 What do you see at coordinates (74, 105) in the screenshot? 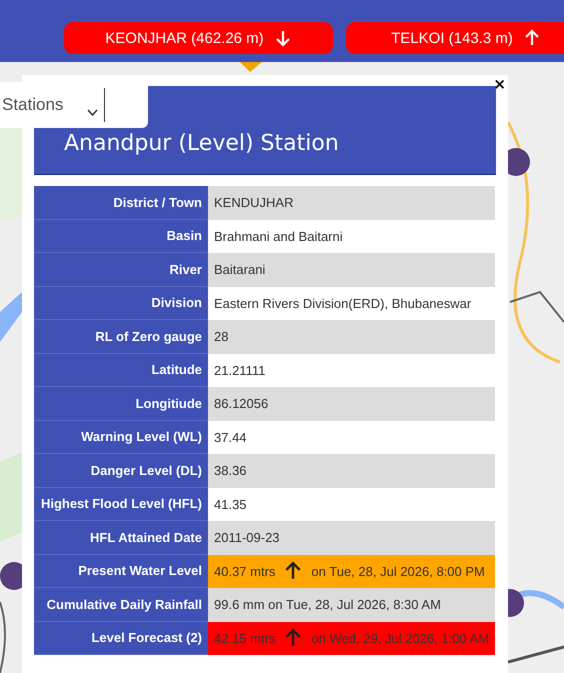
I see `station-select: Stations` at bounding box center [74, 105].